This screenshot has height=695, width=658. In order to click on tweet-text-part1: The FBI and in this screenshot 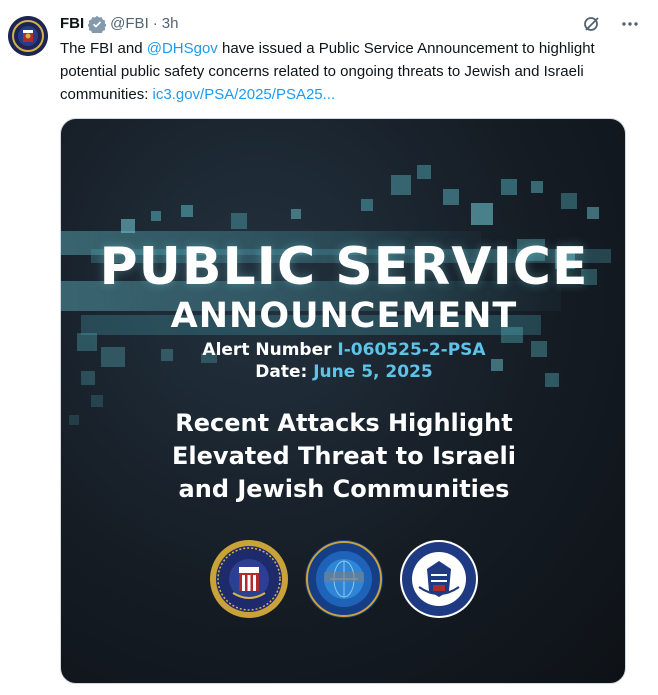, I will do `click(103, 48)`.